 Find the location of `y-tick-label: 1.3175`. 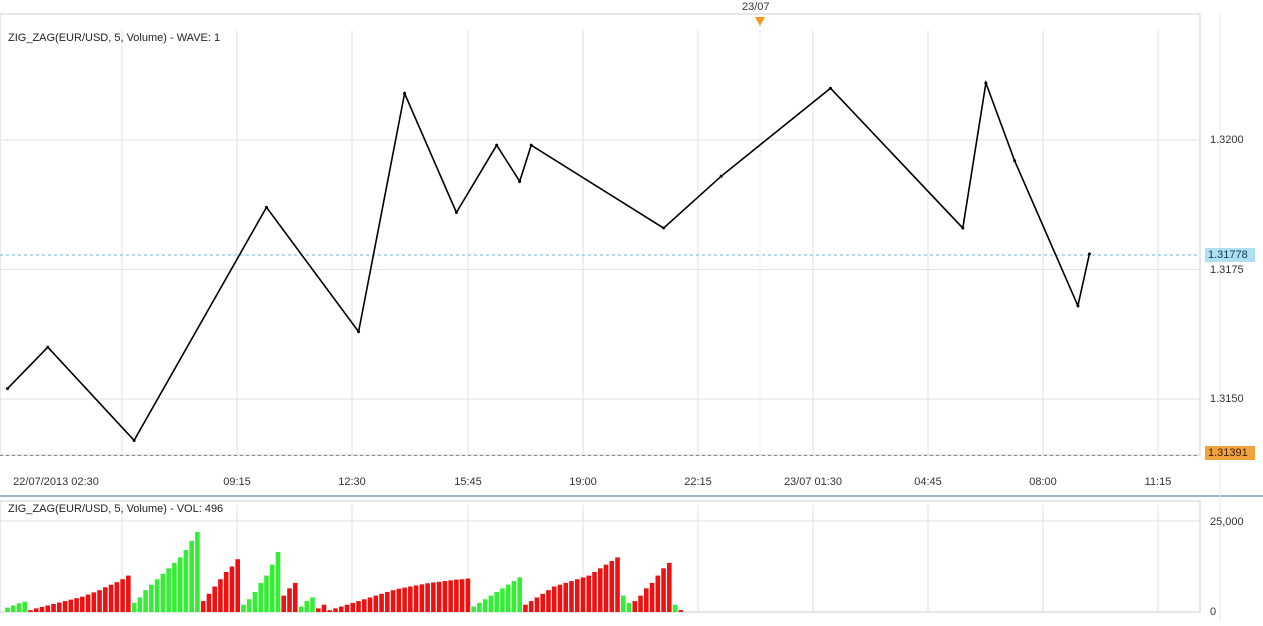

y-tick-label: 1.3175 is located at coordinates (1227, 270).